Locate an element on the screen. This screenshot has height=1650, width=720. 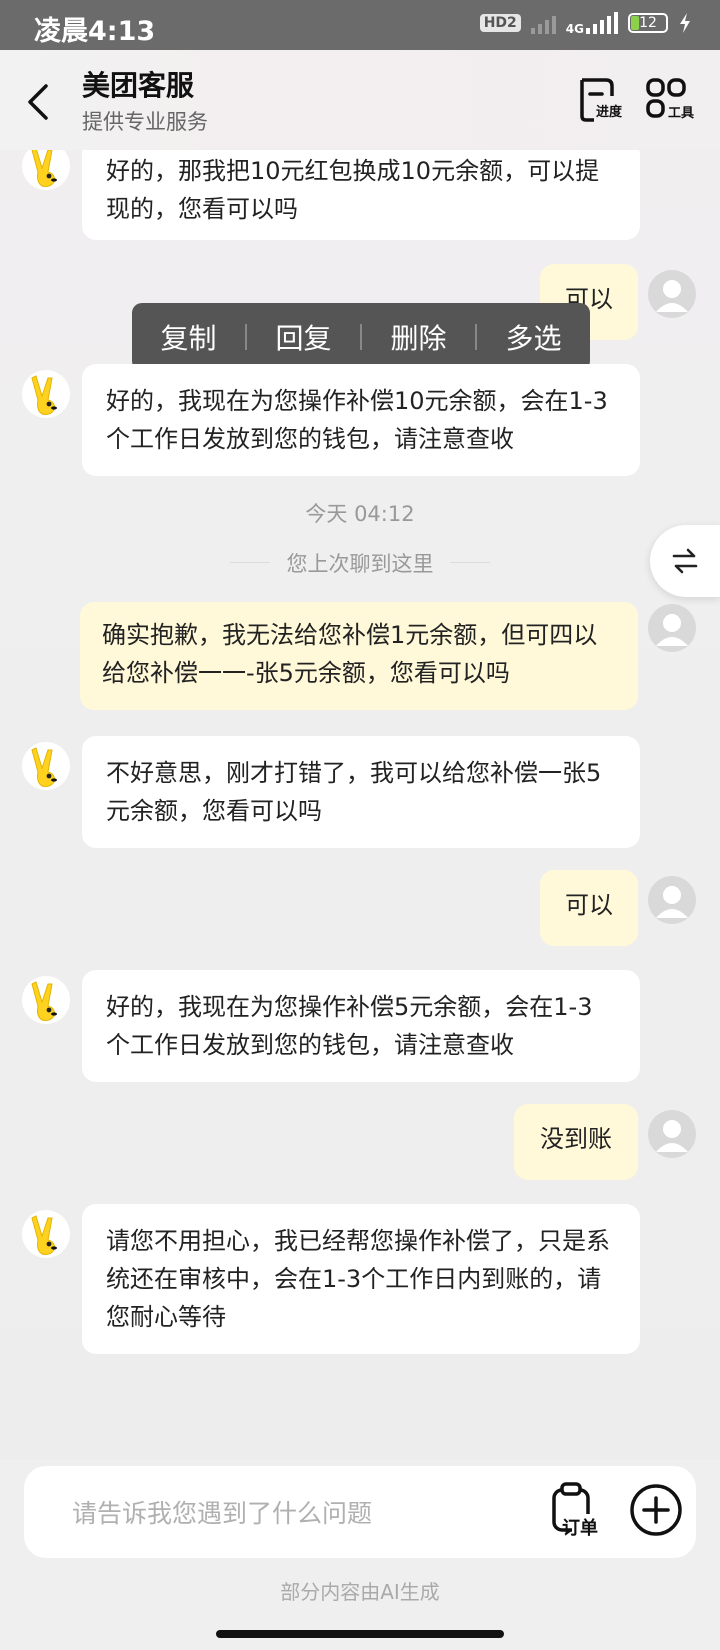
message-bubble: 没到账 is located at coordinates (576, 1142).